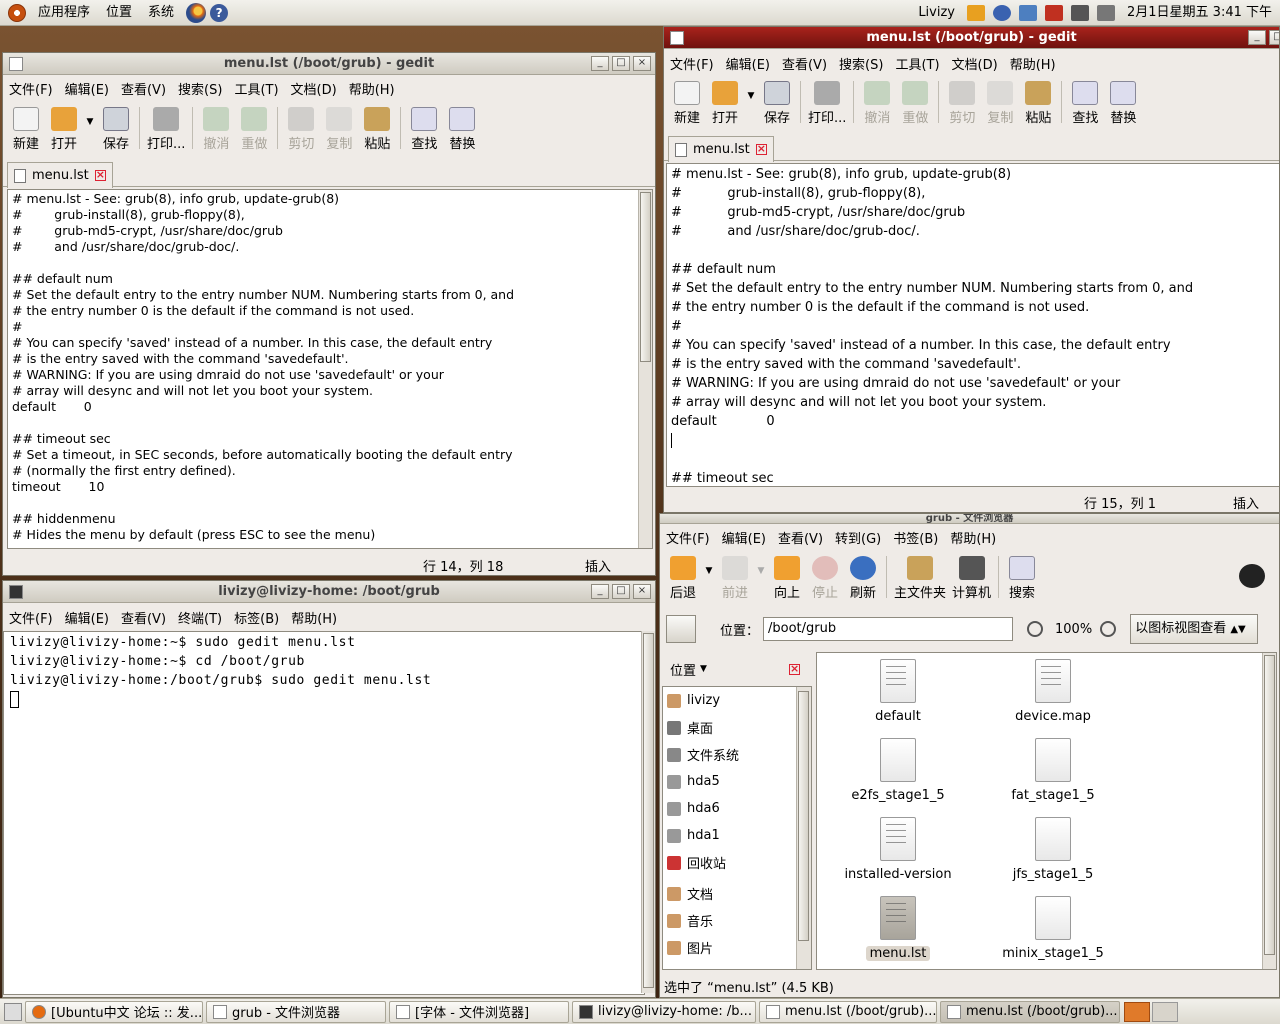 The image size is (1280, 1024). Describe the element at coordinates (1199, 13) in the screenshot. I see `clock: 2月1日星期五 3:41 下午` at that location.